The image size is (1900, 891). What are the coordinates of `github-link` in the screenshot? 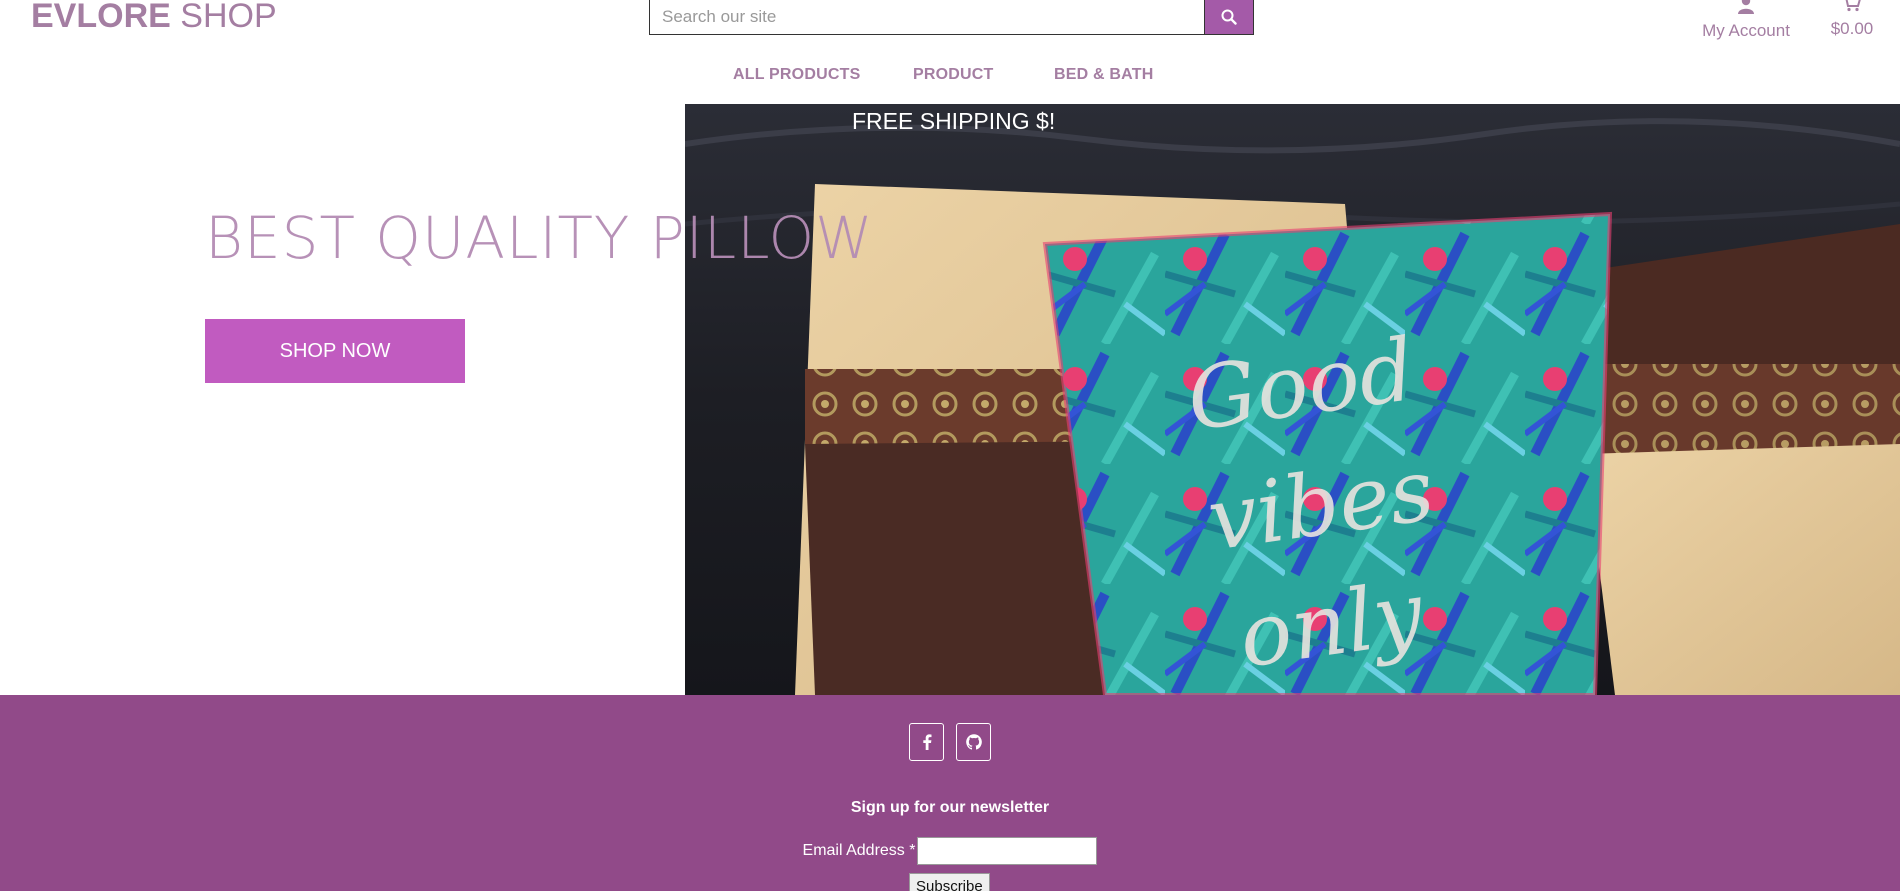 It's located at (973, 742).